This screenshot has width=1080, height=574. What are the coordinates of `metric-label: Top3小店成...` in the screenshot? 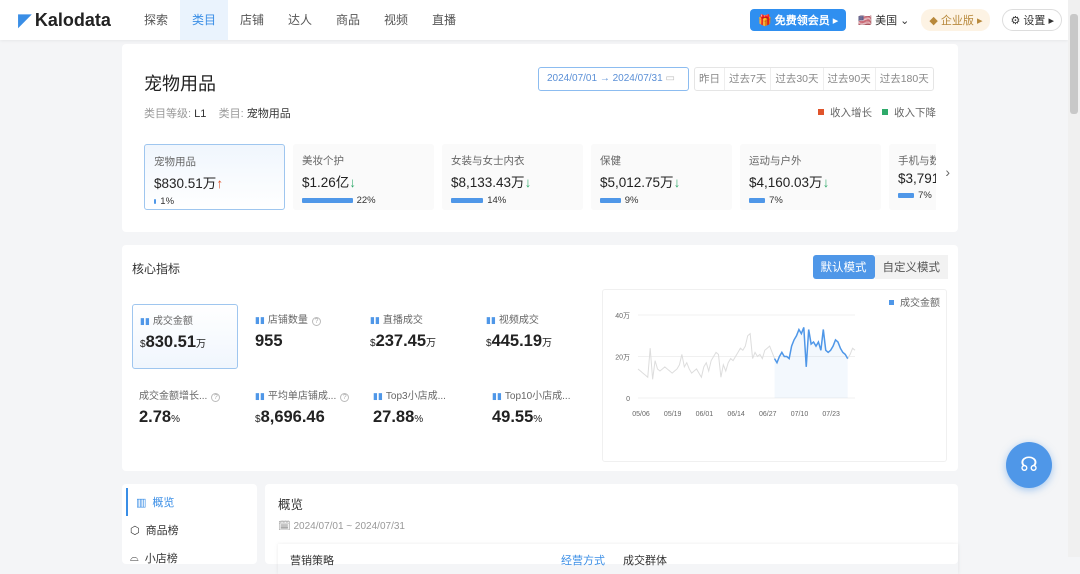 It's located at (415, 396).